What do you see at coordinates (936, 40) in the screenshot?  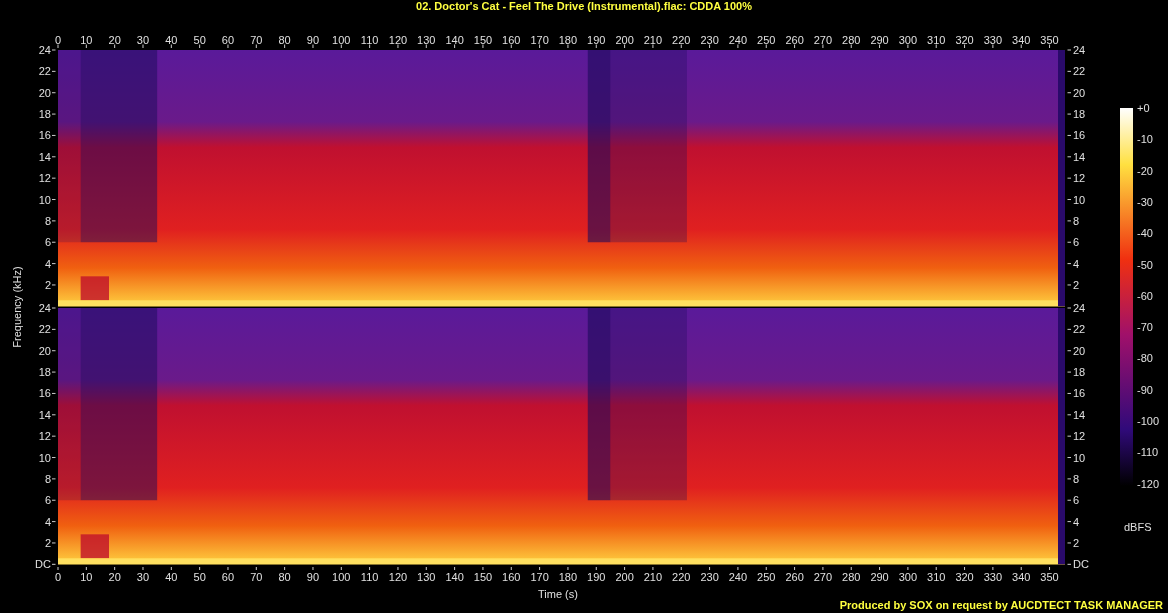 I see `time-tick-label: 310` at bounding box center [936, 40].